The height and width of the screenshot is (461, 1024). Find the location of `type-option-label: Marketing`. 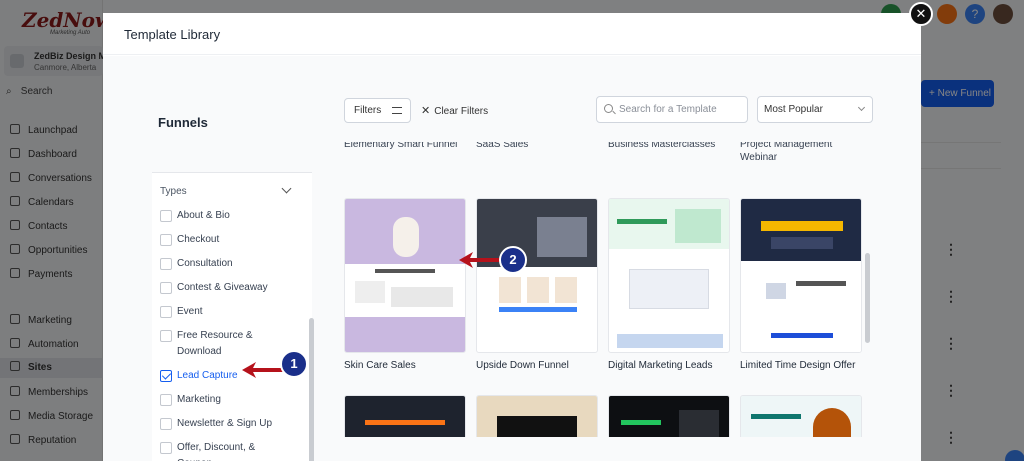

type-option-label: Marketing is located at coordinates (199, 399).